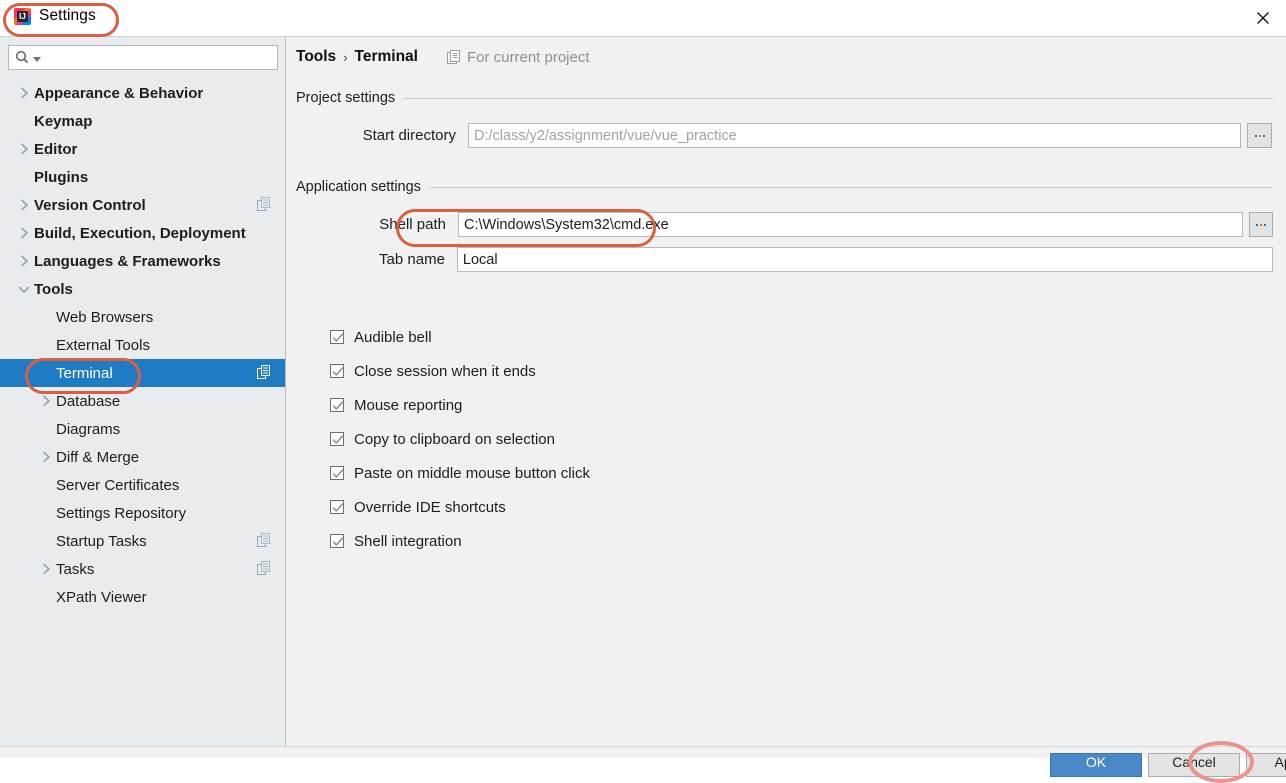  I want to click on checkbox-shell-integration: Shell integration, so click(460, 541).